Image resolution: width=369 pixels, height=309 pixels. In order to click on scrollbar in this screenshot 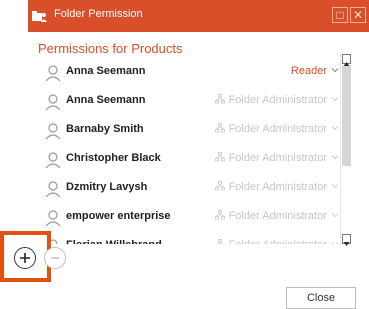, I will do `click(345, 150)`.